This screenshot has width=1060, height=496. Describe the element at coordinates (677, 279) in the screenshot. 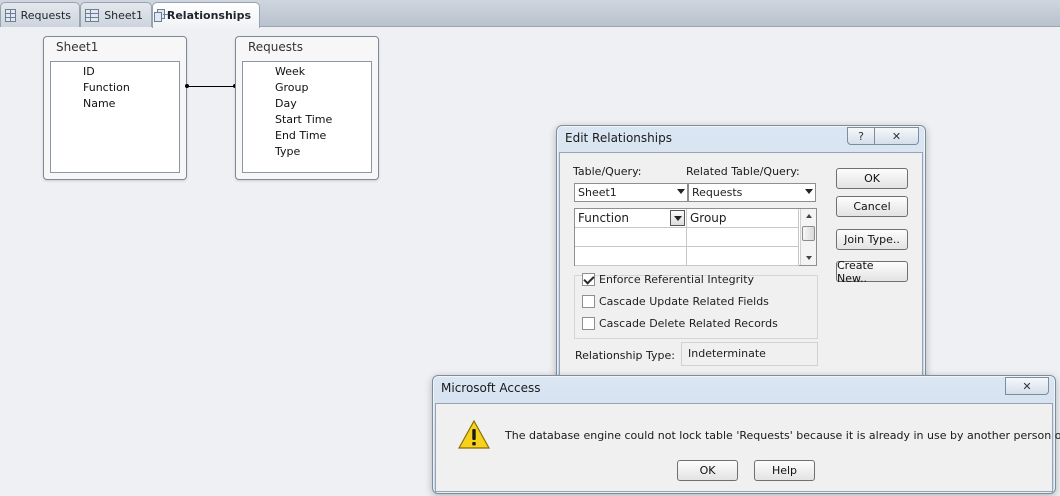

I see `checkbox-label: Enforce Referential Integrity` at that location.